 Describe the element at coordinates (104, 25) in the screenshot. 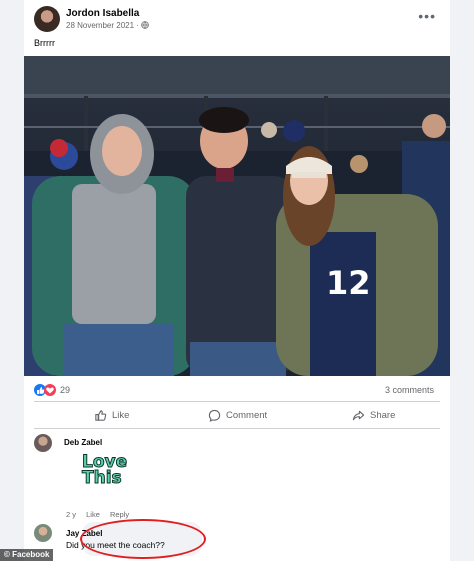

I see `post-date-text: 28 November 2021 ·` at that location.